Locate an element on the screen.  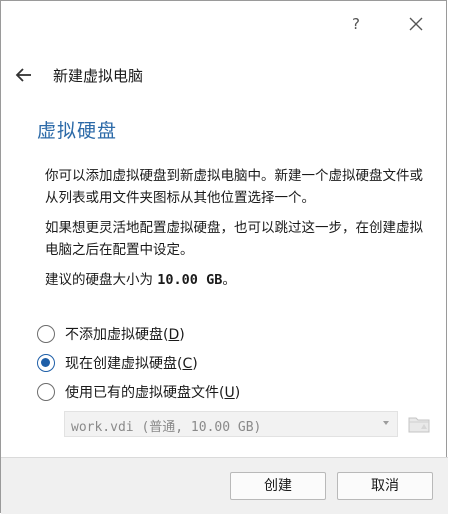
option-create-disk-label: 现在创建虚拟硬盘(C) is located at coordinates (131, 363).